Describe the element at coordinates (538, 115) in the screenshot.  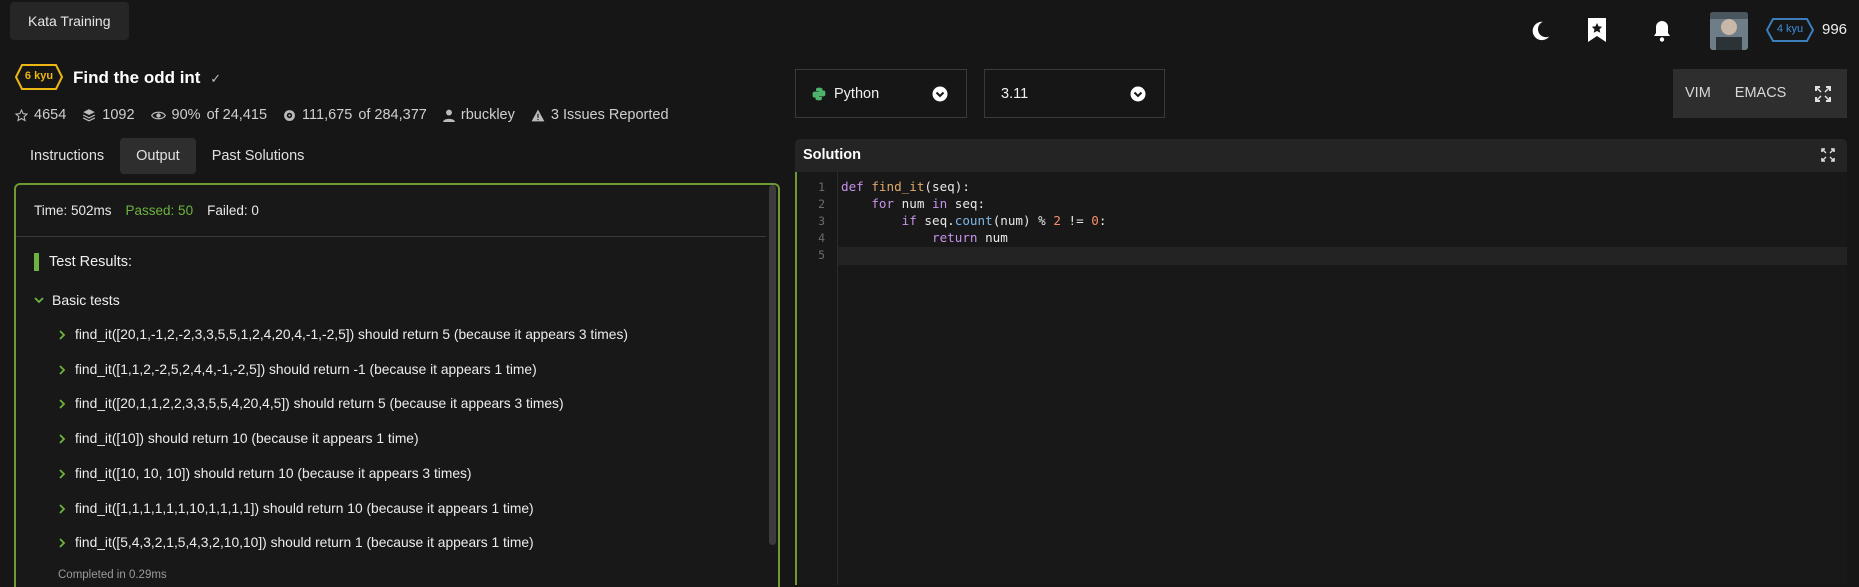
I see `warning-icon` at that location.